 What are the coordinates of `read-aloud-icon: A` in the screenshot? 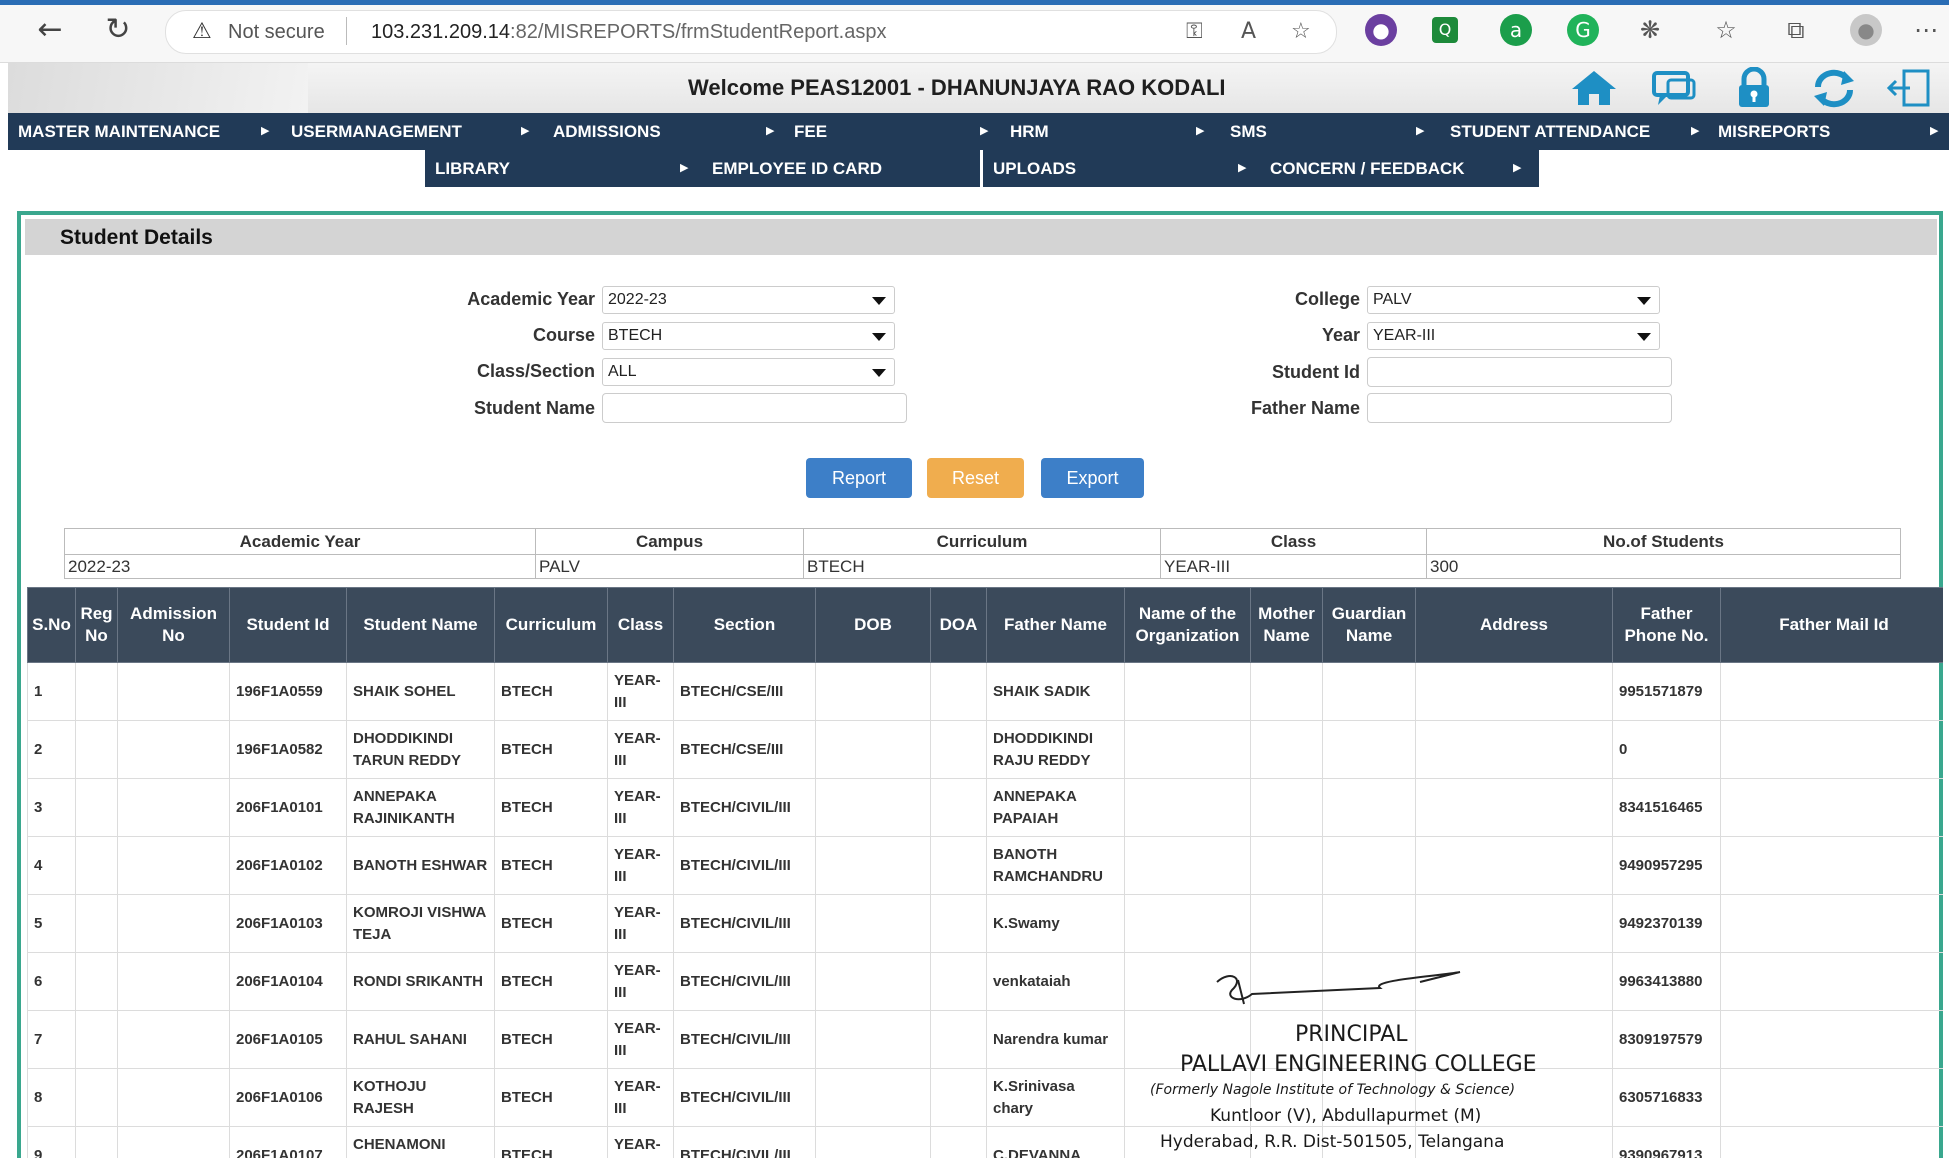 It's located at (1248, 31).